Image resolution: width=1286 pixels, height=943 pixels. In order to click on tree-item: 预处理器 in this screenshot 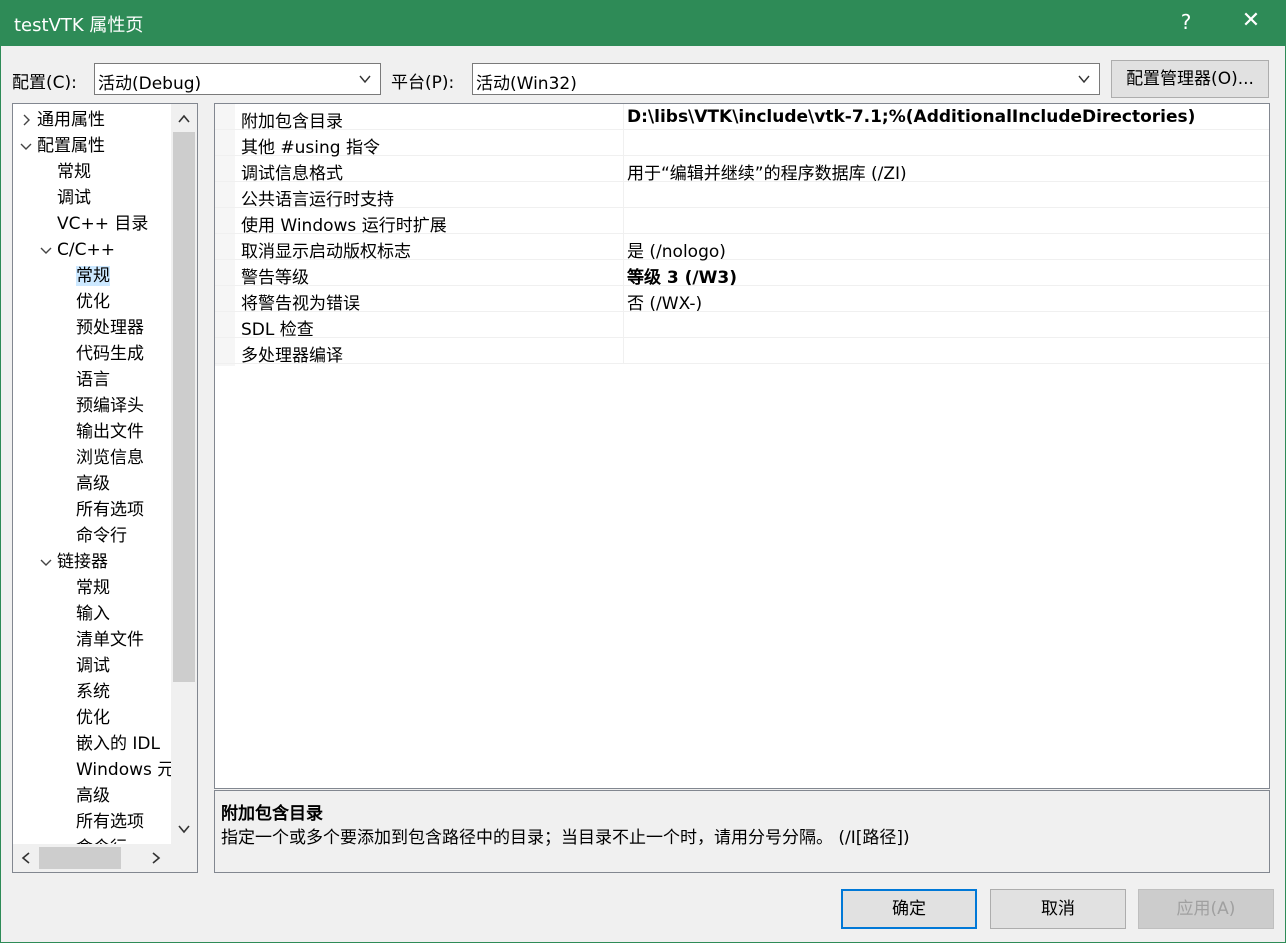, I will do `click(110, 328)`.